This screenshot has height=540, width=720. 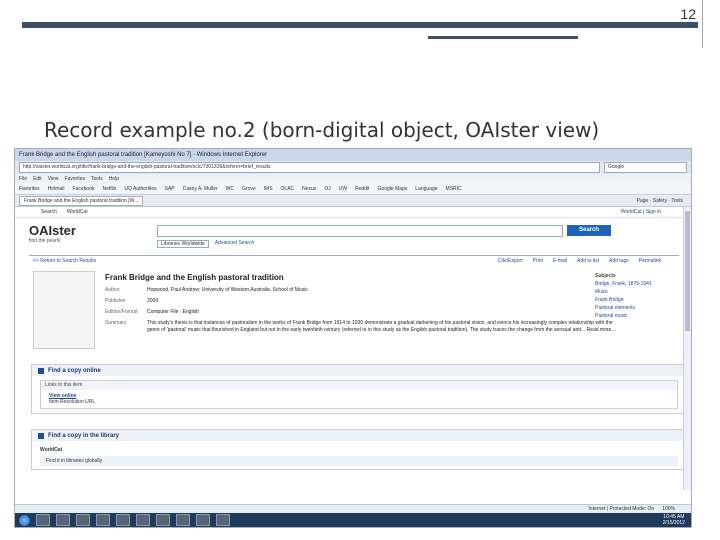 What do you see at coordinates (288, 189) in the screenshot?
I see `fav-item: OLAC` at bounding box center [288, 189].